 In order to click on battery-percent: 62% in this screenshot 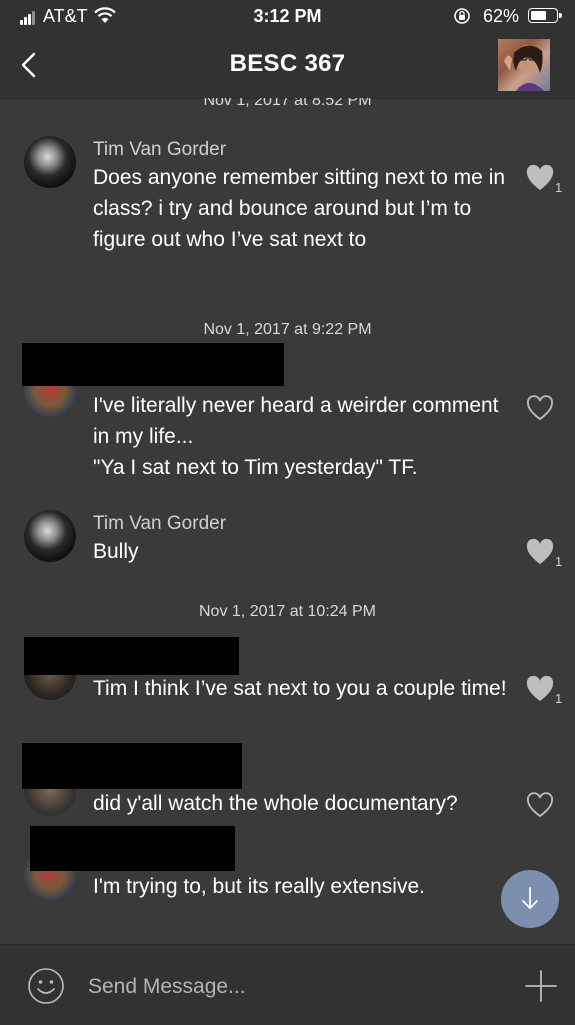, I will do `click(501, 16)`.